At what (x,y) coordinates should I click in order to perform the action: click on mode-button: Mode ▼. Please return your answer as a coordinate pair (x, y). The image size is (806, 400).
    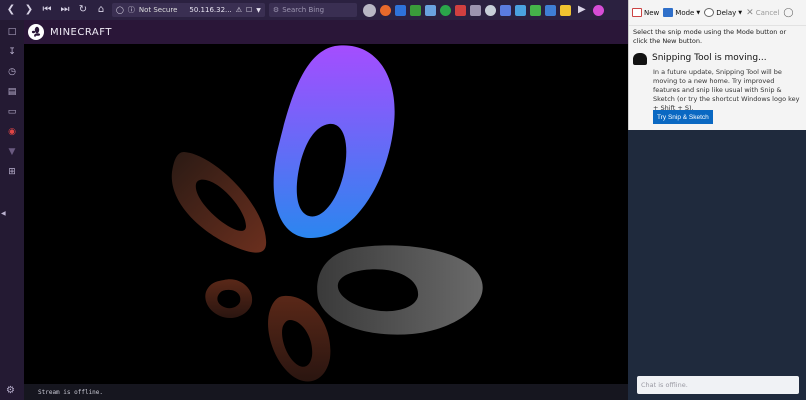
    Looking at the image, I should click on (681, 12).